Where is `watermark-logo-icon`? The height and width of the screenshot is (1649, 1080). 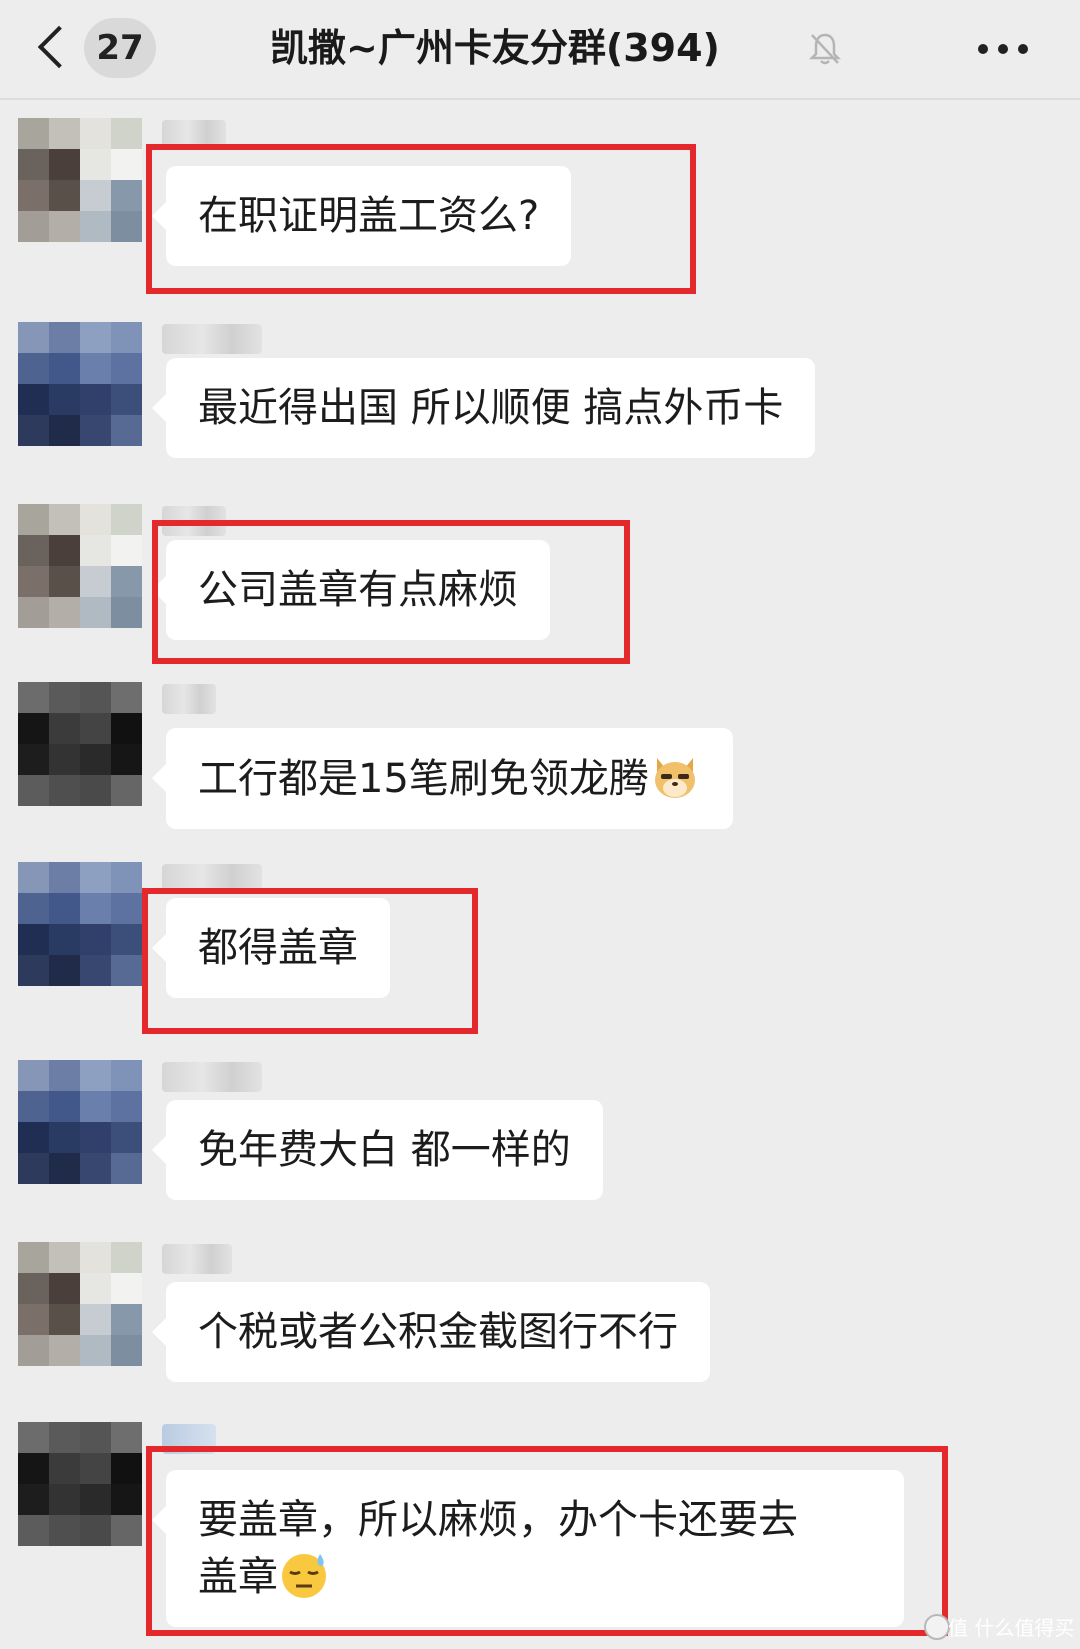 watermark-logo-icon is located at coordinates (937, 1627).